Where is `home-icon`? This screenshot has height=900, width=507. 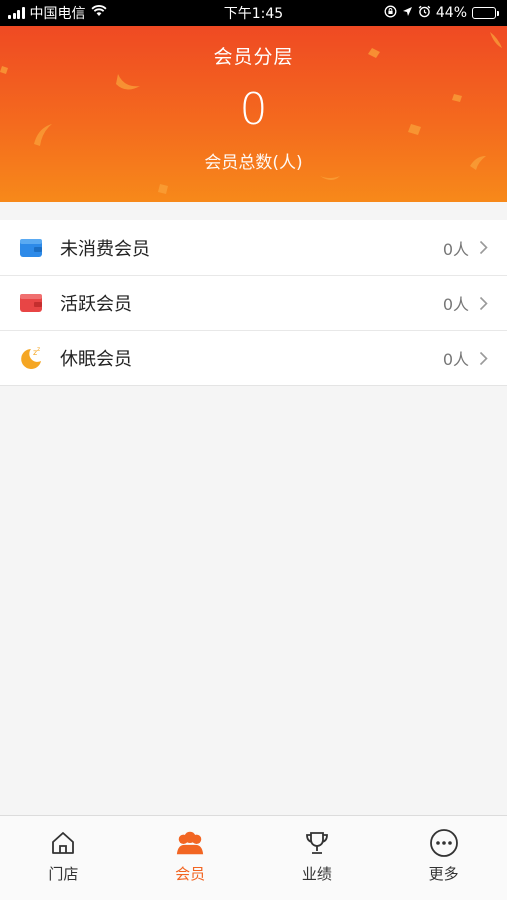 home-icon is located at coordinates (63, 843).